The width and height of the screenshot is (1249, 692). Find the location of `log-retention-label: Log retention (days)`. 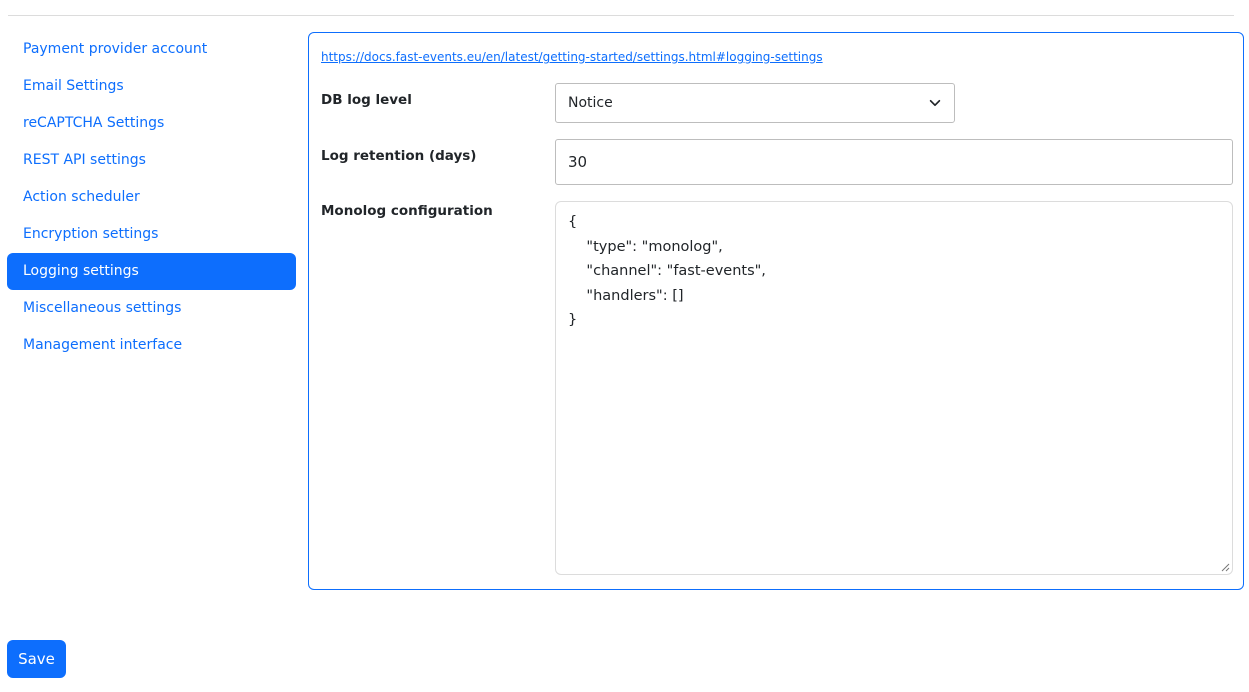

log-retention-label: Log retention (days) is located at coordinates (399, 156).